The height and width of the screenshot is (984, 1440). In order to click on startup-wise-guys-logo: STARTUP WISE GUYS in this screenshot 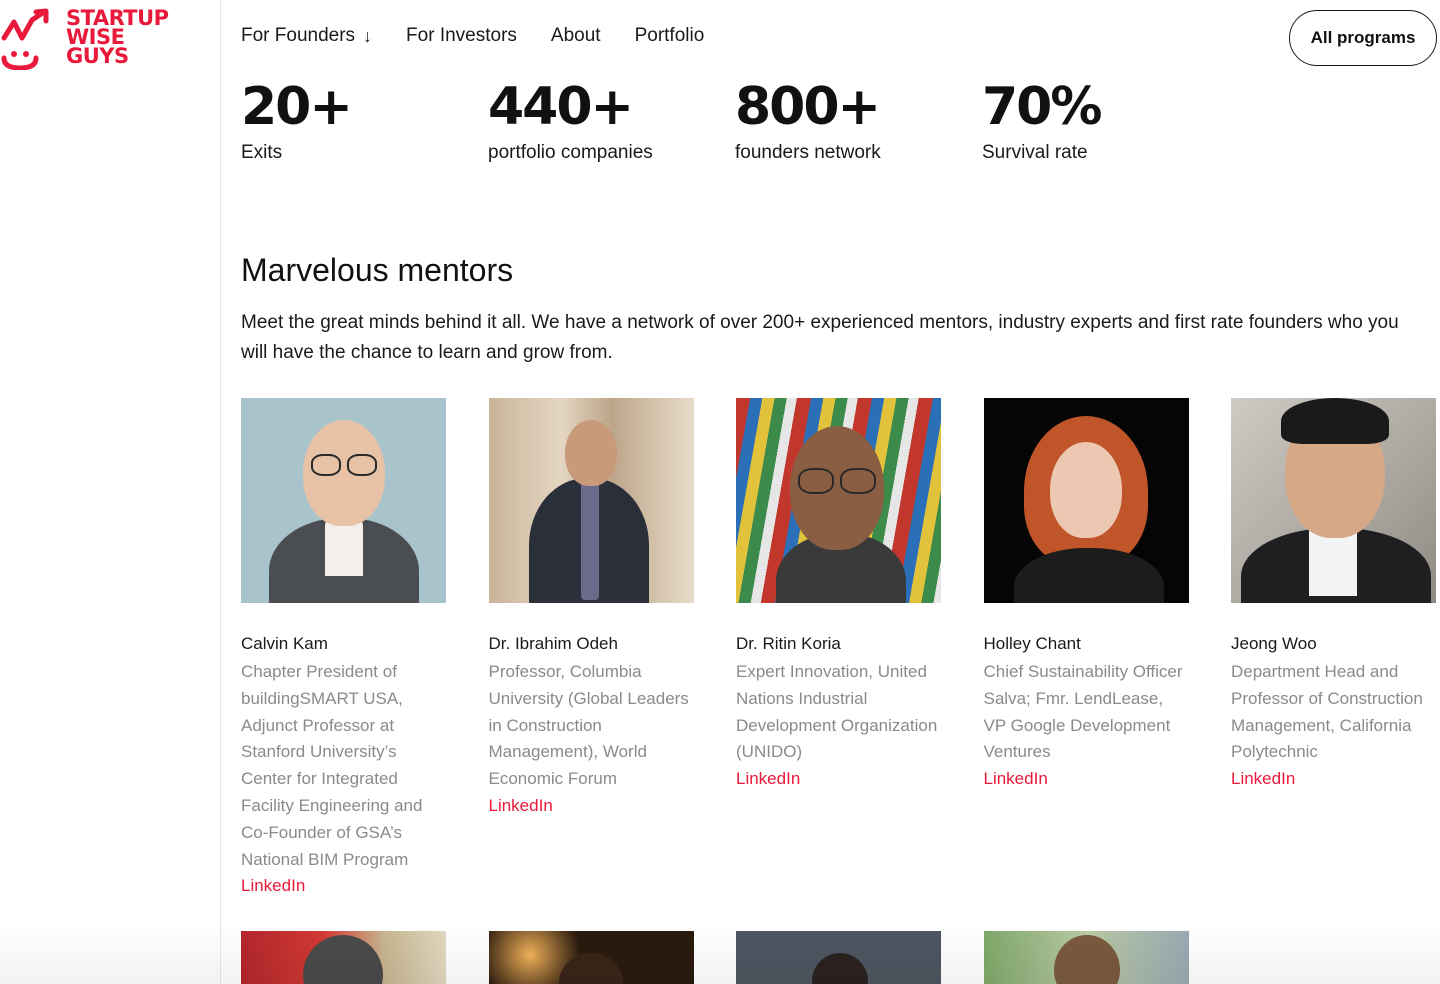, I will do `click(84, 39)`.